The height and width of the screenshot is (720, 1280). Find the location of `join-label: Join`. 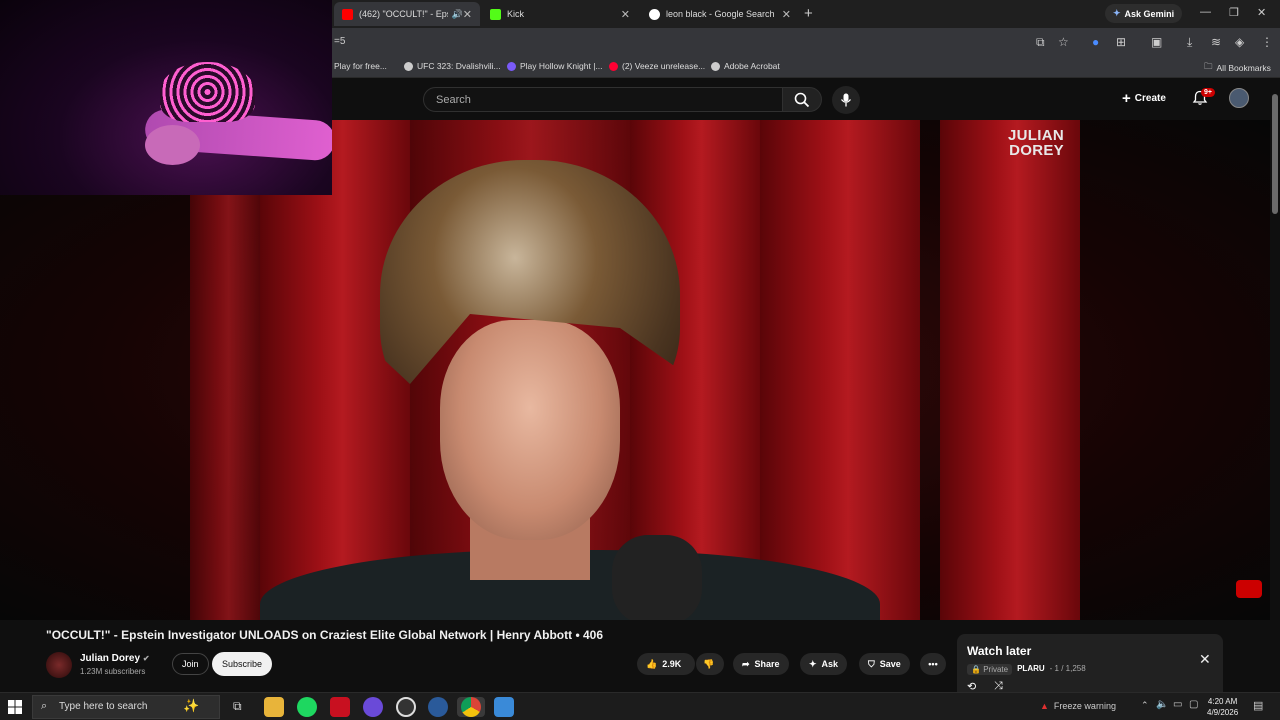

join-label: Join is located at coordinates (190, 664).